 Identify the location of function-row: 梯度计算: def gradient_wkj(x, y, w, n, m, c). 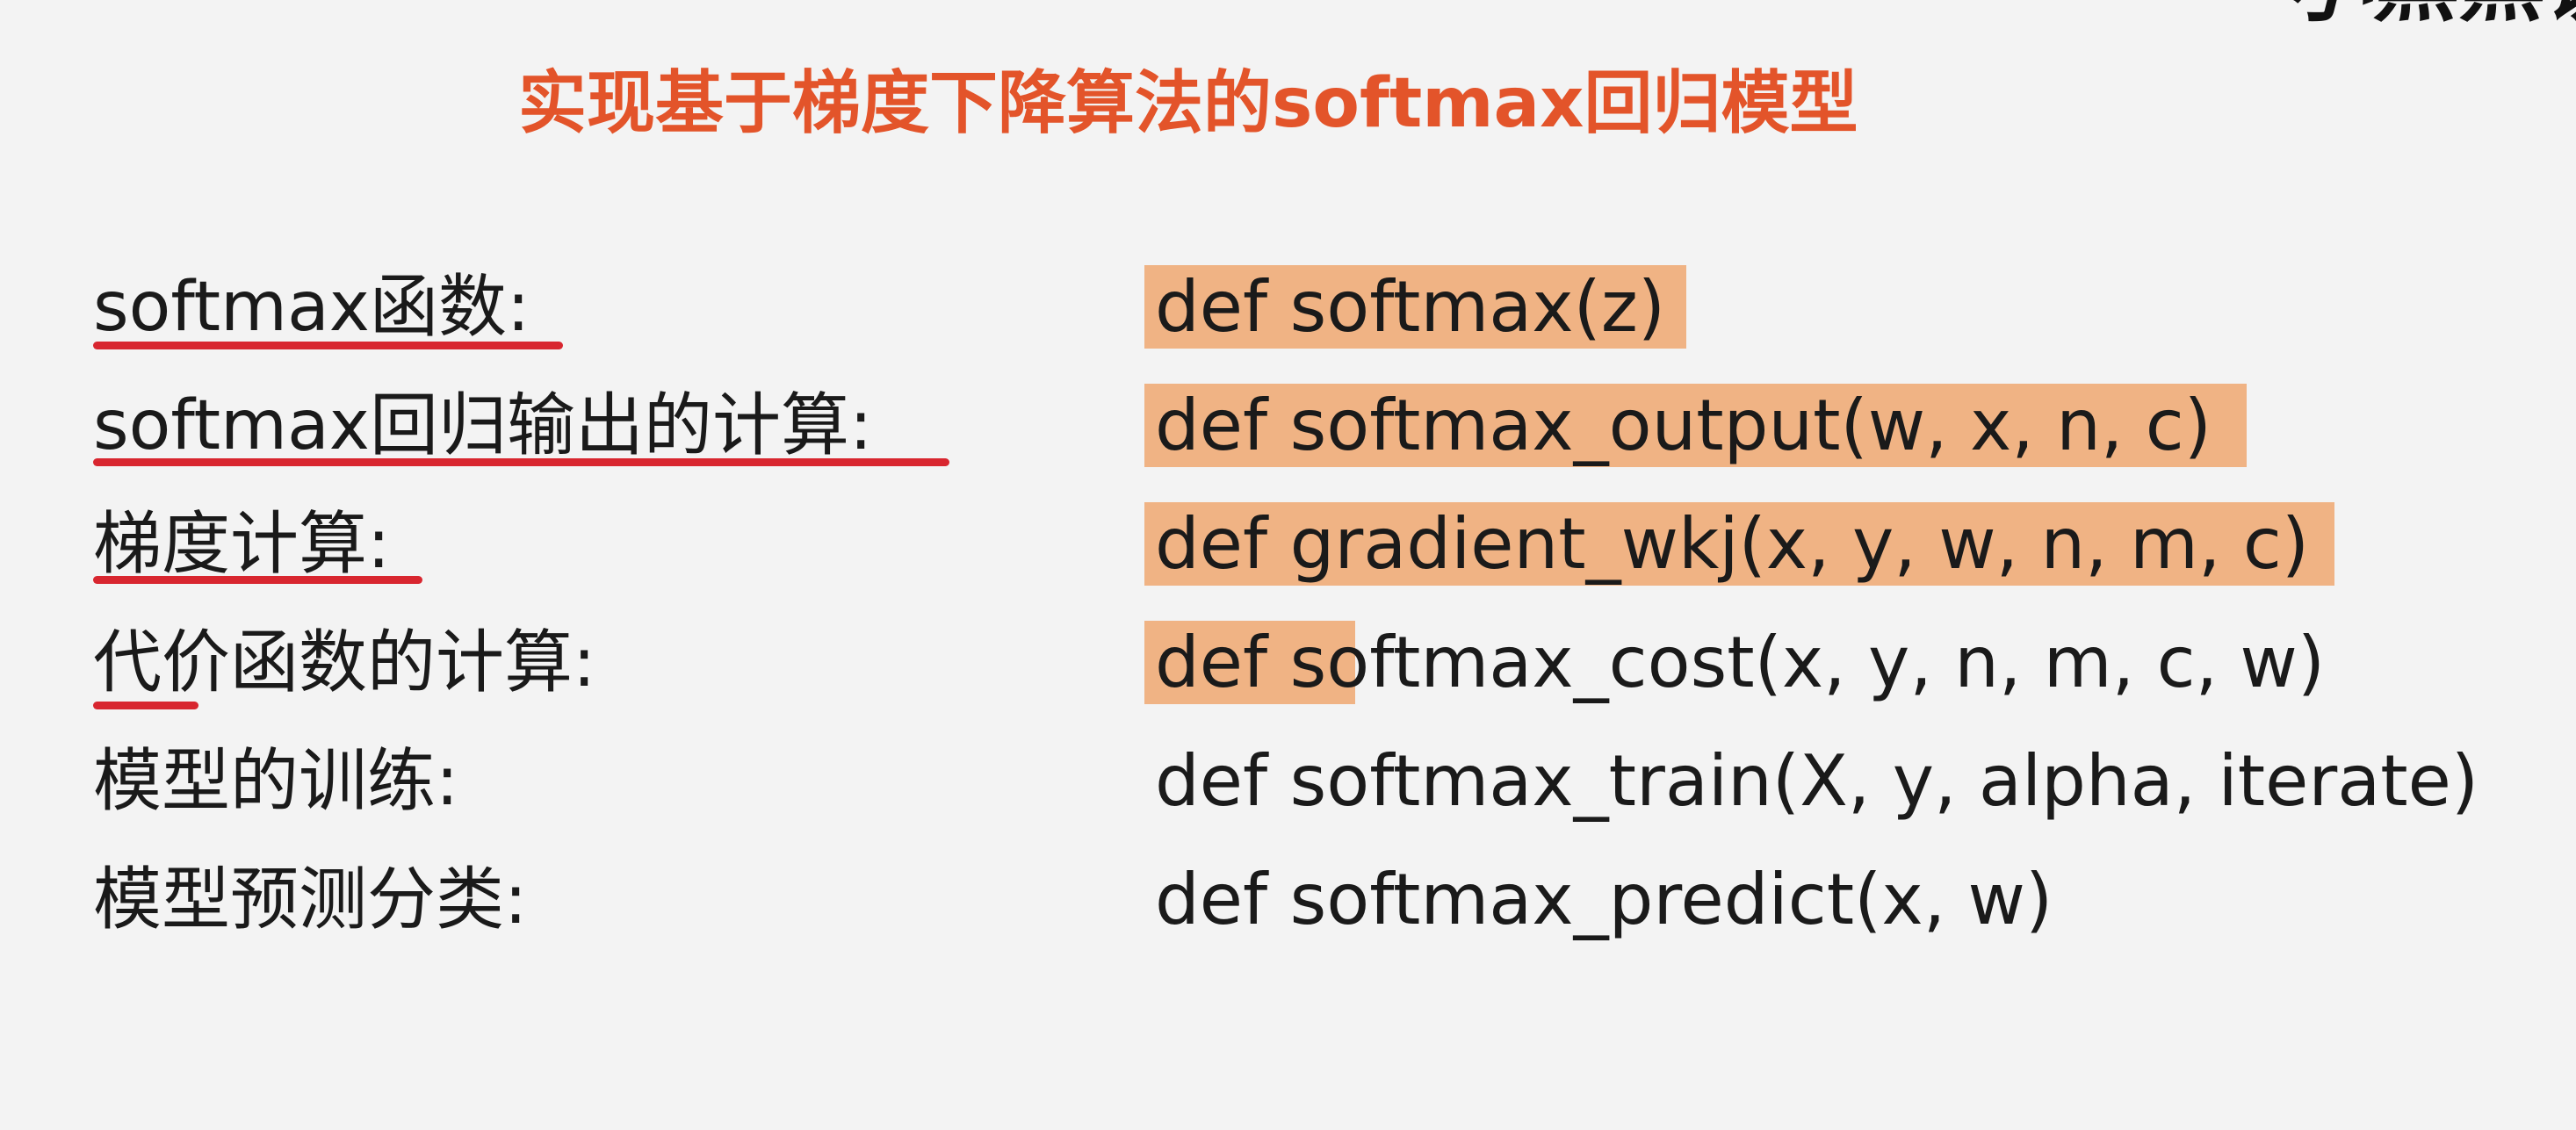
(1288, 544).